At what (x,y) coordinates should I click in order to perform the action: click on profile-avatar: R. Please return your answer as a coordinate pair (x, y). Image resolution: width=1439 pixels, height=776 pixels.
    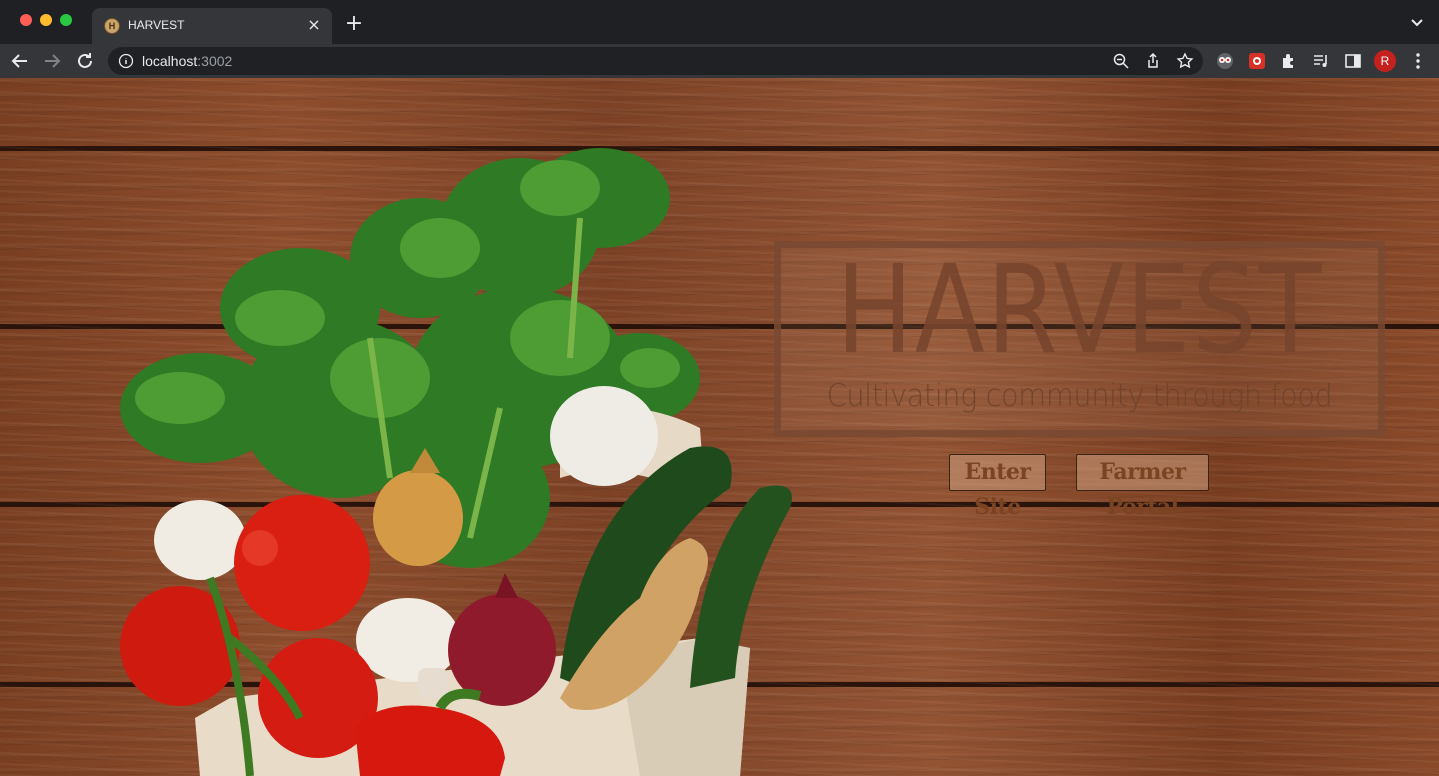
    Looking at the image, I should click on (1385, 61).